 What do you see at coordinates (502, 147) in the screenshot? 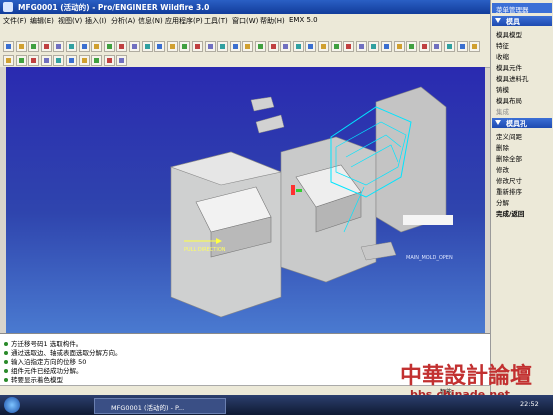
I see `hole-menu-item: 删除` at bounding box center [502, 147].